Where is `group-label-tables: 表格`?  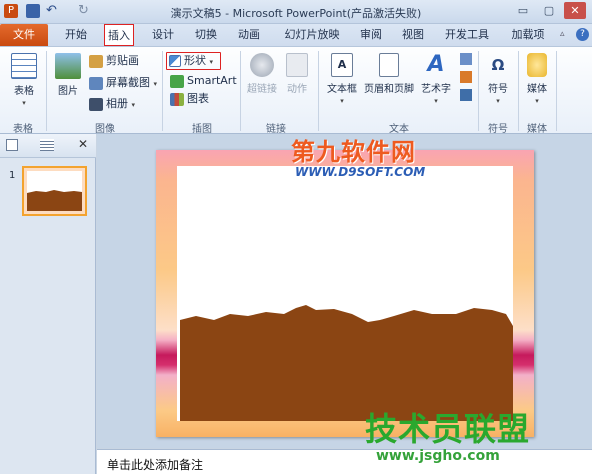 group-label-tables: 表格 is located at coordinates (23, 129).